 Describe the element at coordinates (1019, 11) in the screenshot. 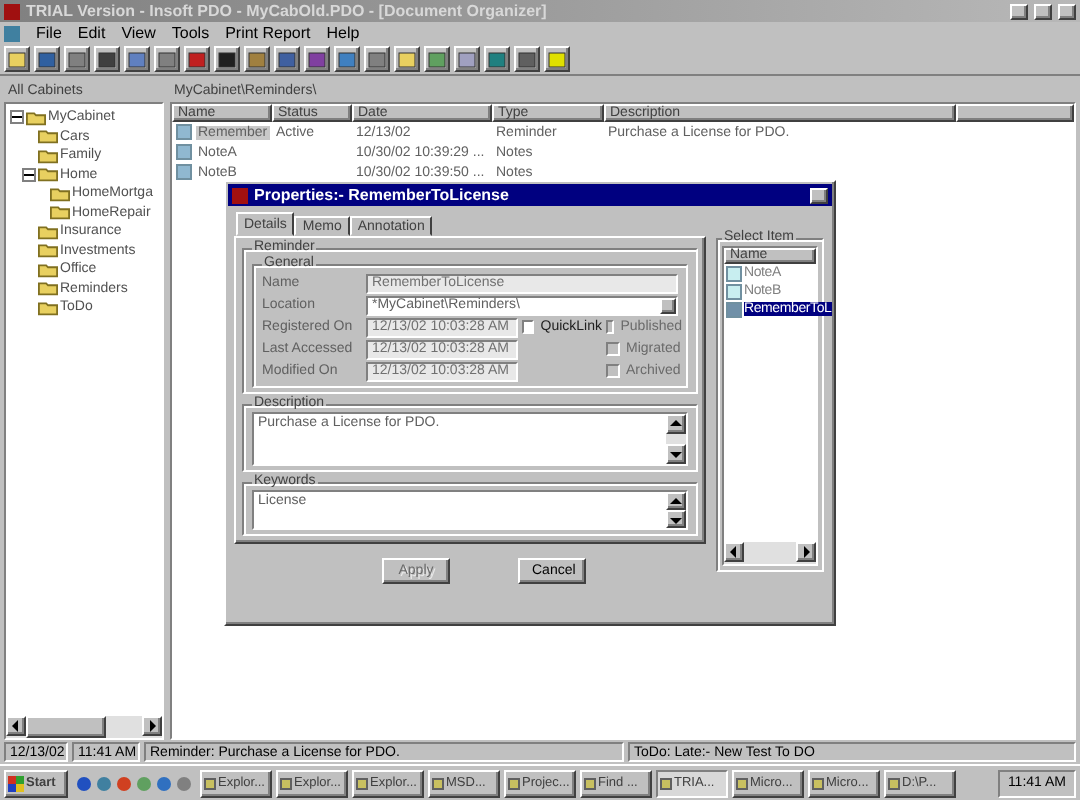

I see `minimize-button` at that location.